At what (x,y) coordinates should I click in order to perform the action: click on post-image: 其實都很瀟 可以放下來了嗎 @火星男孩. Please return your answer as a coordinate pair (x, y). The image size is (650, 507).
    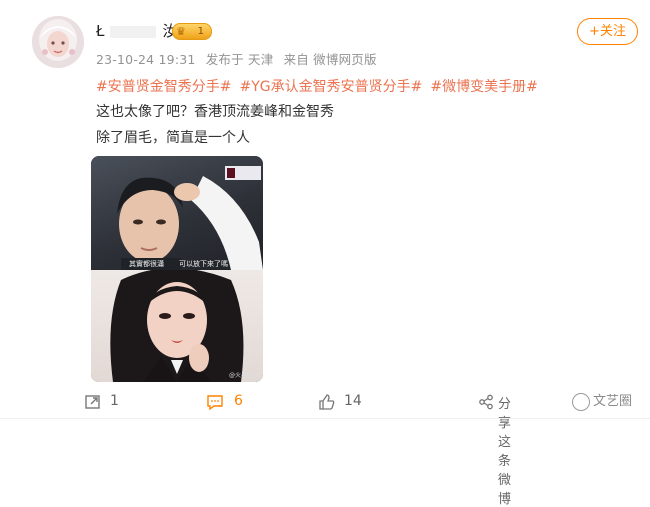
    Looking at the image, I should click on (177, 269).